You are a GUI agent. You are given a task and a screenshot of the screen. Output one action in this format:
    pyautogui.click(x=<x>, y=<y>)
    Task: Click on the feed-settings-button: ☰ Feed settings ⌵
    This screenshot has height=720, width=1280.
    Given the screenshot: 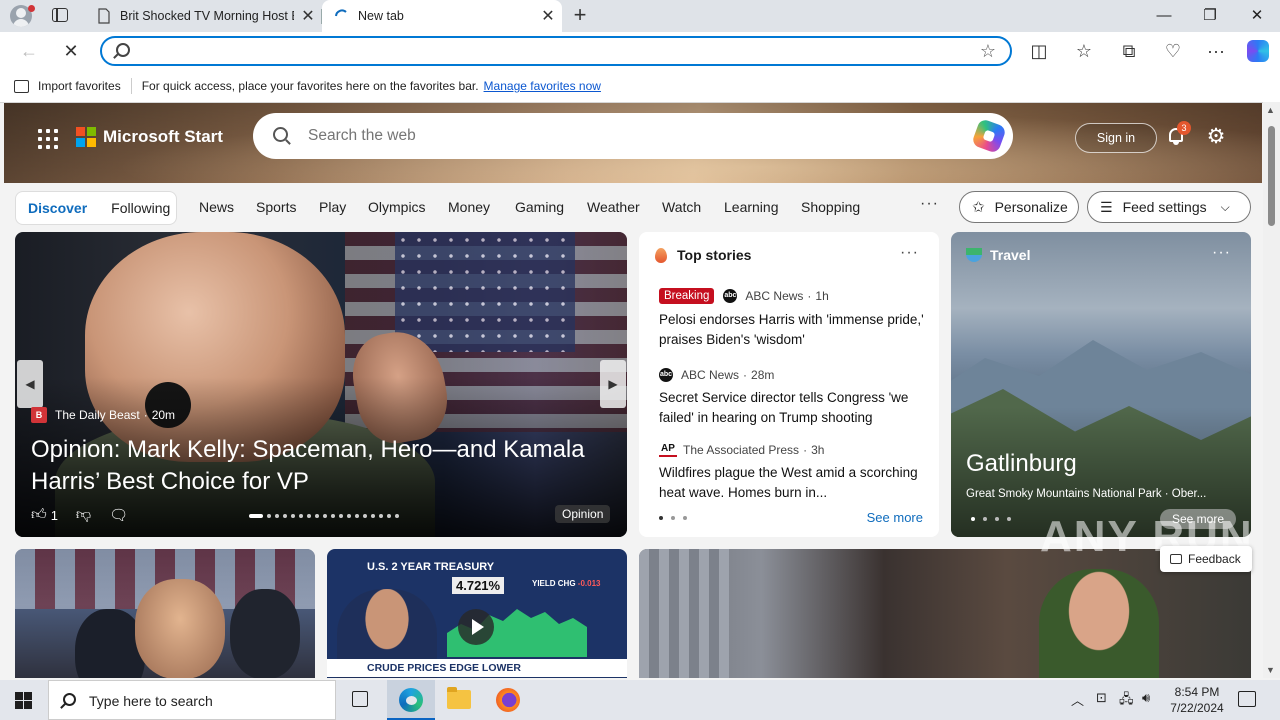 What is the action you would take?
    pyautogui.click(x=1169, y=207)
    